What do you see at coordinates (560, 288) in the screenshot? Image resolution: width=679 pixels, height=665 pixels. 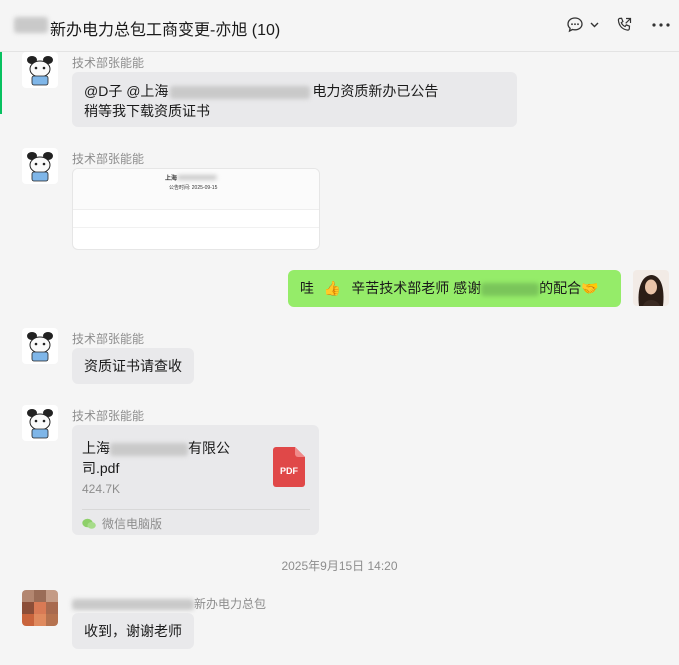 I see `message-text: 的配合` at bounding box center [560, 288].